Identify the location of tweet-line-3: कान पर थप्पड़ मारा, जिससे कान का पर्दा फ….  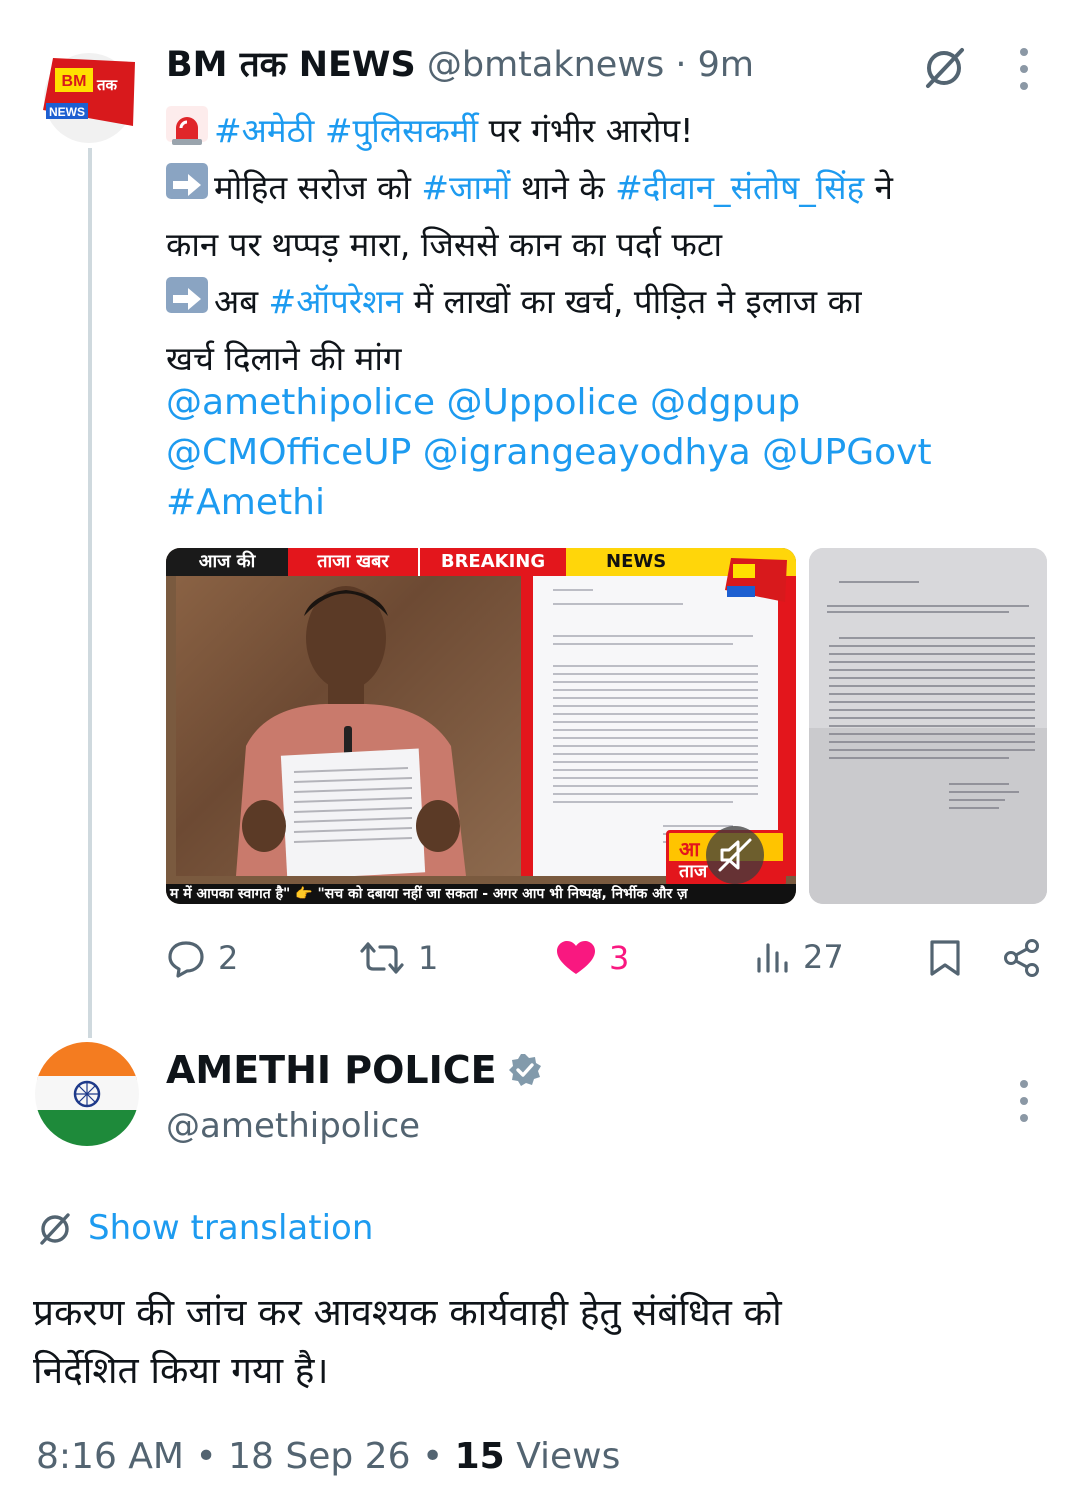
(444, 244).